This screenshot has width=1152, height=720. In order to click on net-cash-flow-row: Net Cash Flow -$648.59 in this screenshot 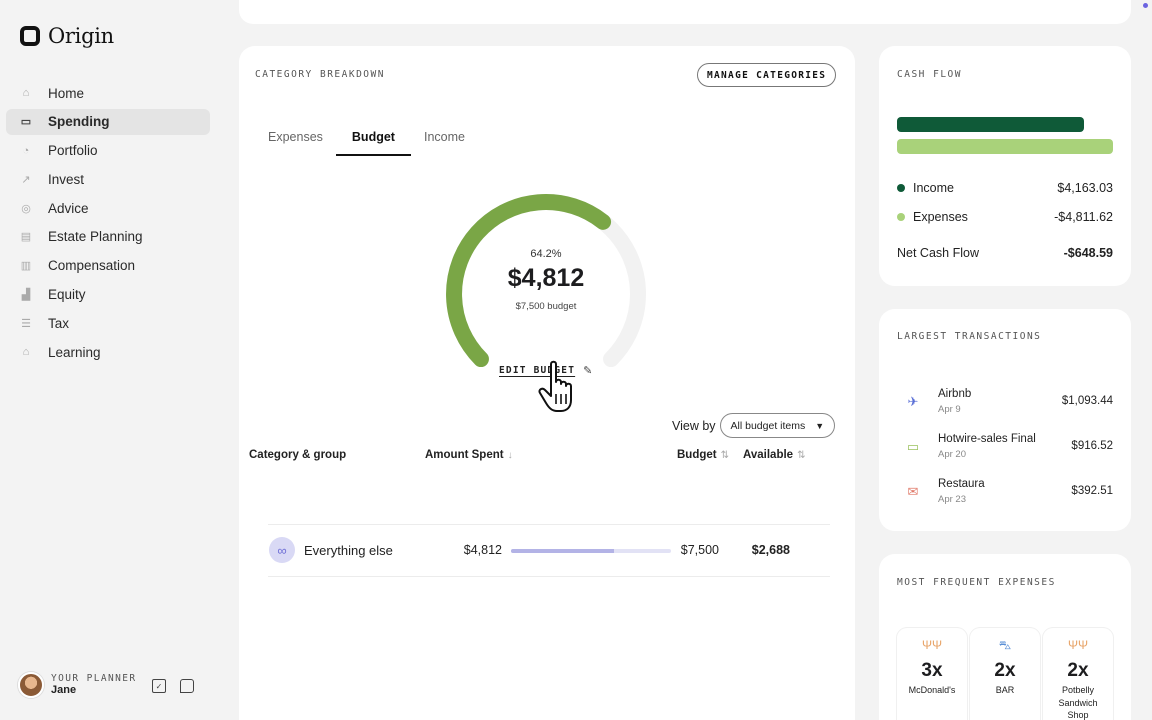, I will do `click(1005, 253)`.